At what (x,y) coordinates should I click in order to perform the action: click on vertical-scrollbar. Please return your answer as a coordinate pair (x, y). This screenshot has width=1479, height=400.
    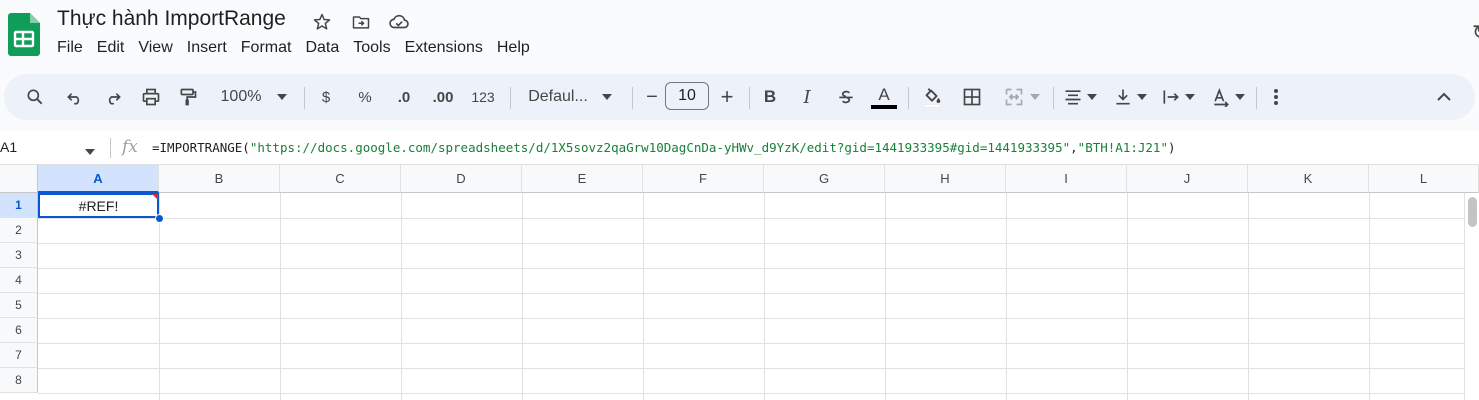
    Looking at the image, I should click on (1471, 296).